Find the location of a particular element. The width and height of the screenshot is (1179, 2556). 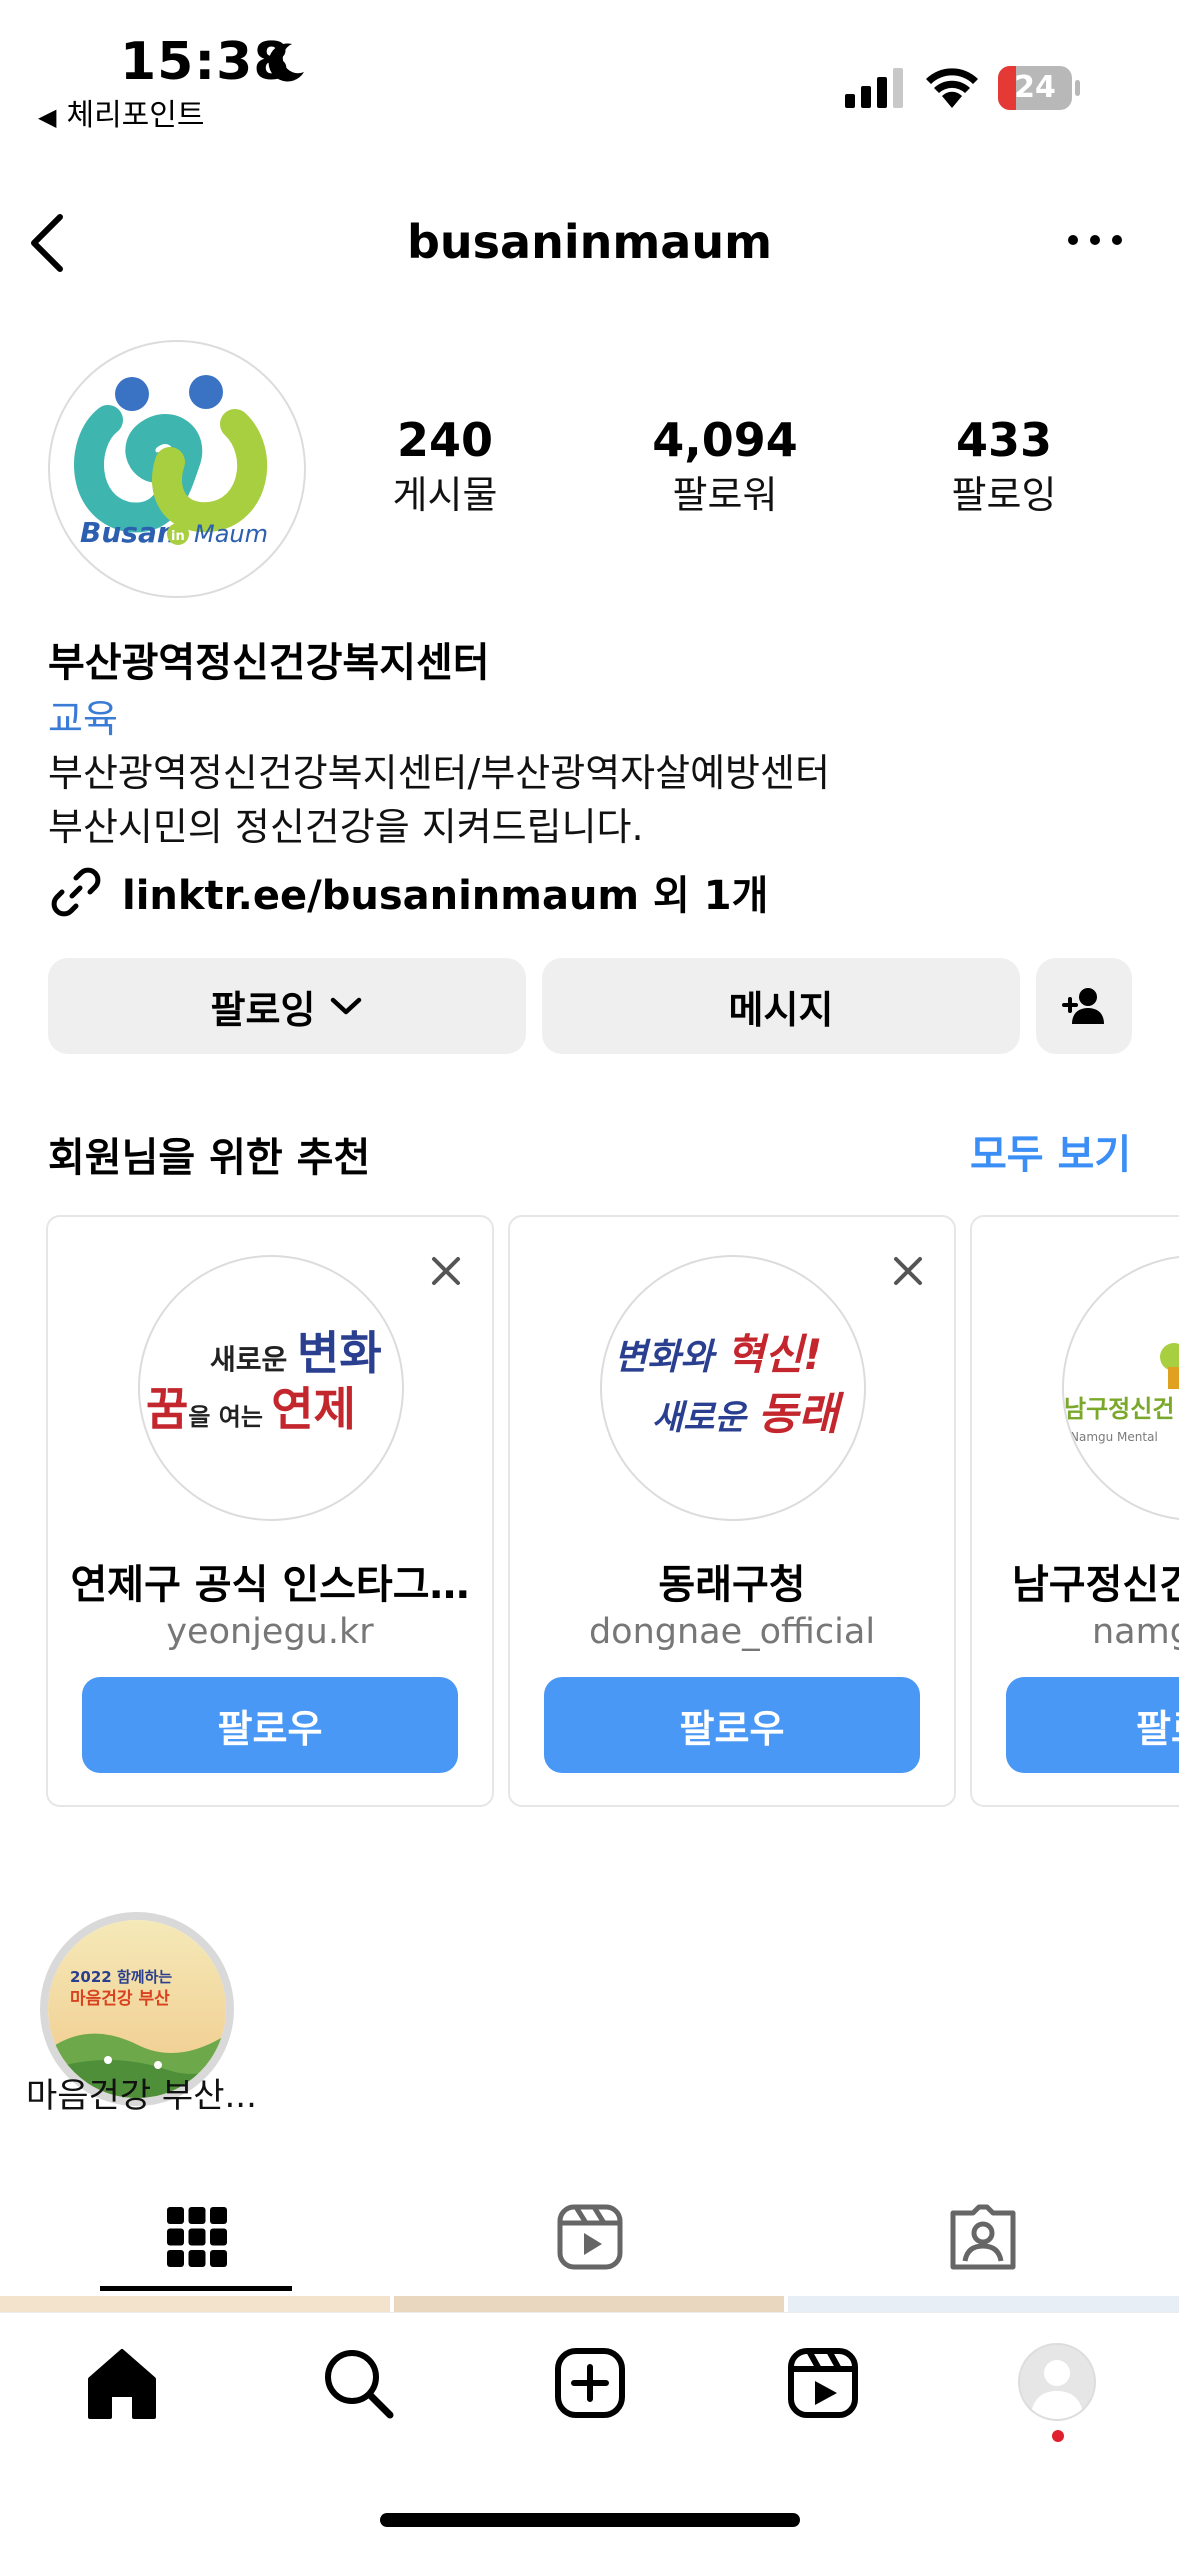

cellular-signal-icon is located at coordinates (874, 88).